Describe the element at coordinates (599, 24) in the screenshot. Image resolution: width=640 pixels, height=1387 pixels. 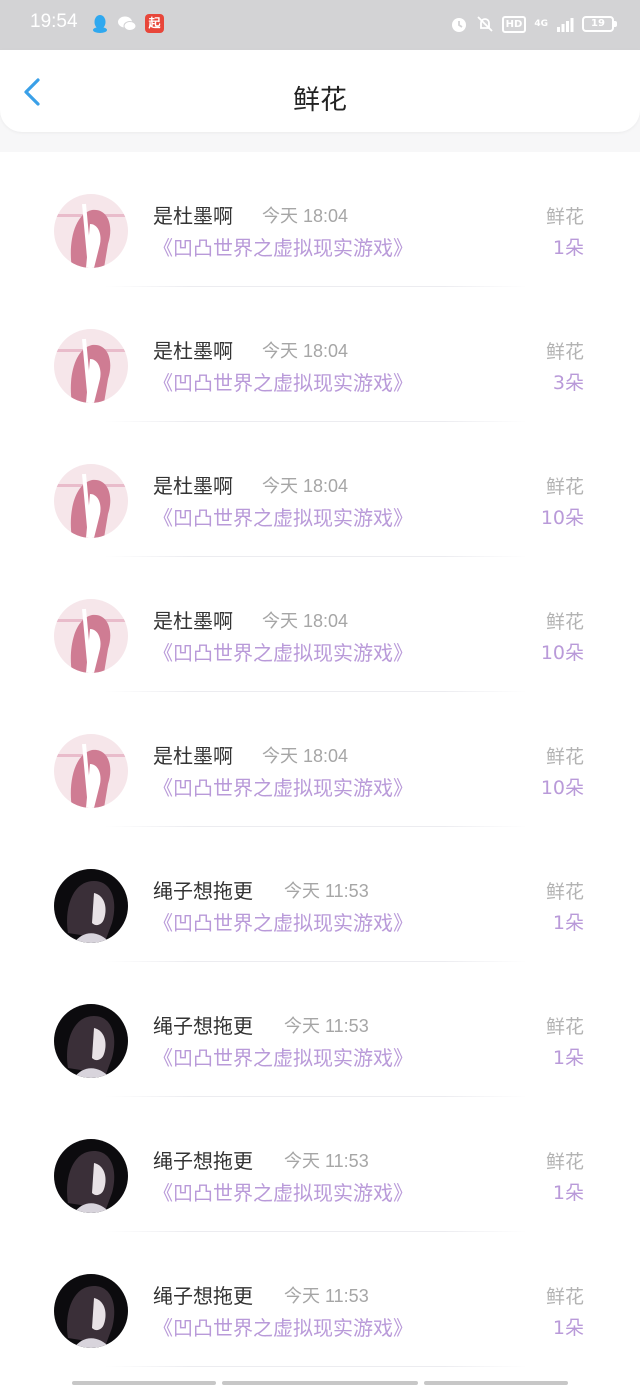
I see `battery-icon: 19` at that location.